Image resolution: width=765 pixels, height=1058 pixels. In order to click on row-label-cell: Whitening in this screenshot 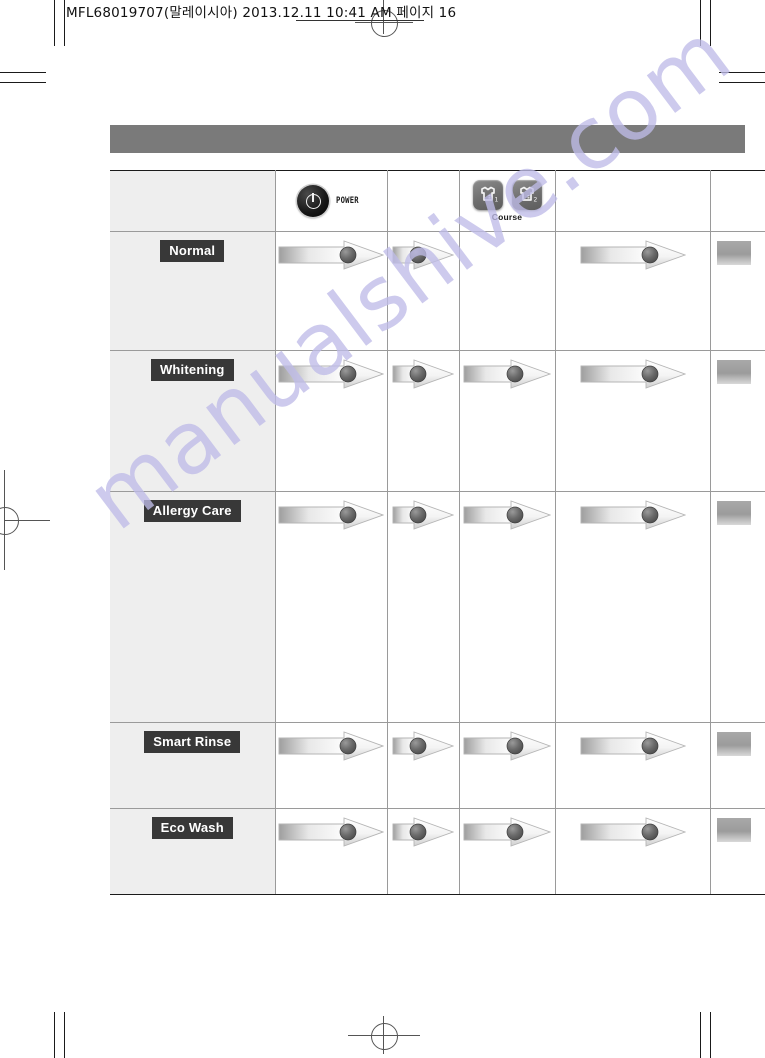, I will do `click(193, 421)`.